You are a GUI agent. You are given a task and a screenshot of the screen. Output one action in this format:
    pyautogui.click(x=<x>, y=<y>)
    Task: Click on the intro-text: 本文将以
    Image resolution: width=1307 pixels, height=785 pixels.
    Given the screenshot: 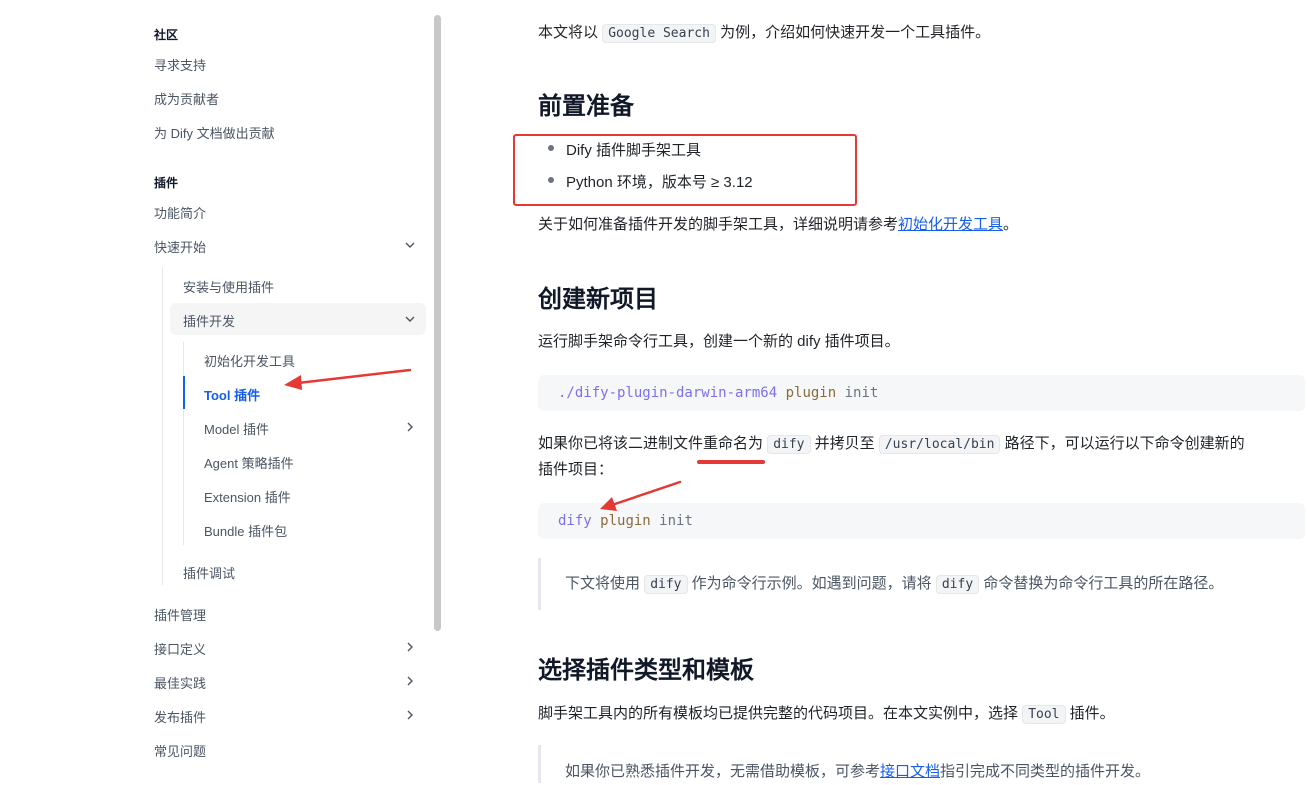 What is the action you would take?
    pyautogui.click(x=568, y=32)
    